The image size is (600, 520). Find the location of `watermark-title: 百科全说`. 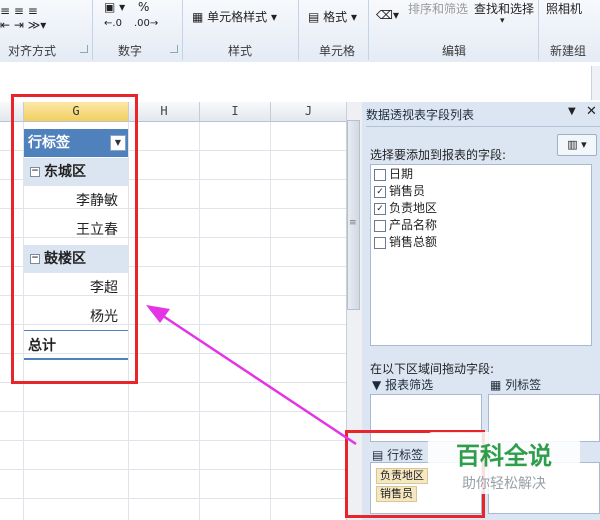

watermark-title: 百科全说 is located at coordinates (504, 456).